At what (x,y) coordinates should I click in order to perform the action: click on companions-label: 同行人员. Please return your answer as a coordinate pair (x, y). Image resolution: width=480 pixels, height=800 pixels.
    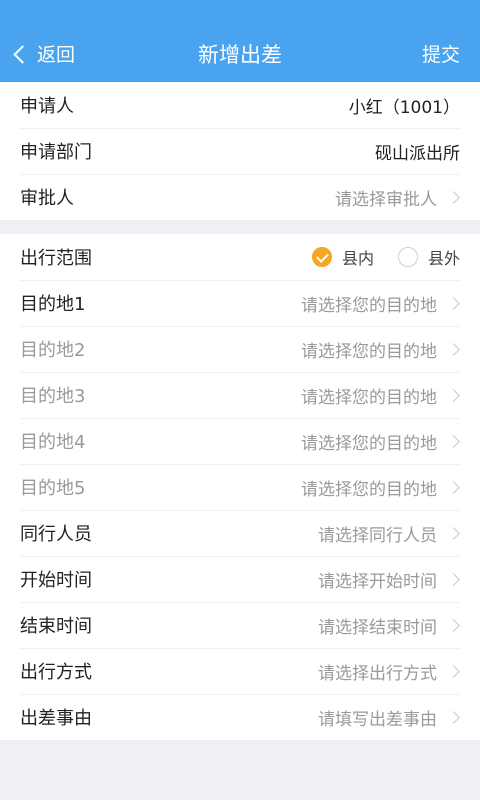
    Looking at the image, I should click on (56, 534).